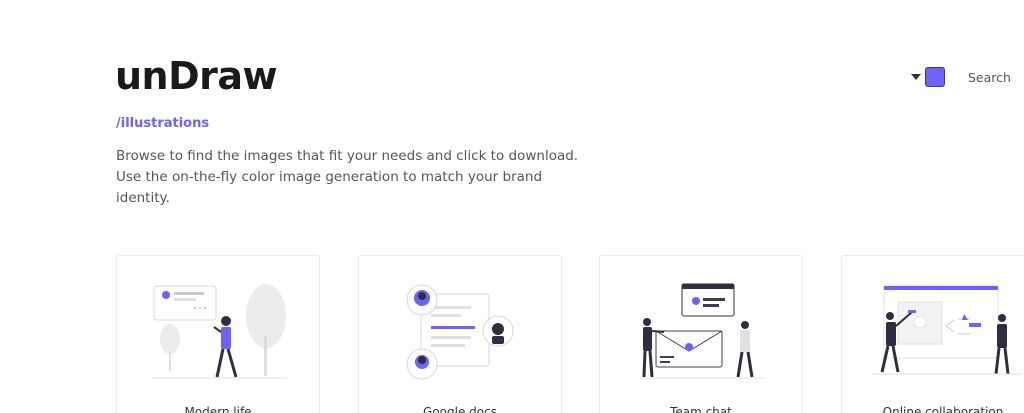  I want to click on illustration-card: Team chat, so click(701, 334).